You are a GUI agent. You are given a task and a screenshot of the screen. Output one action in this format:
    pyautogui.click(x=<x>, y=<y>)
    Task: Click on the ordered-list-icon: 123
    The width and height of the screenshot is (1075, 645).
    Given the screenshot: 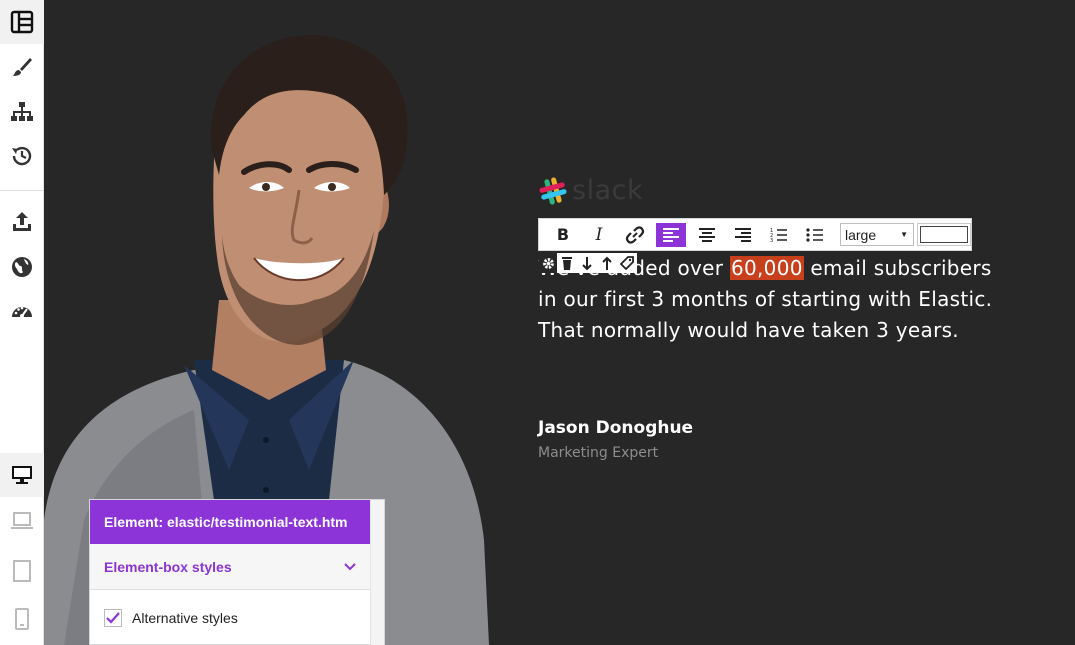 What is the action you would take?
    pyautogui.click(x=778, y=236)
    